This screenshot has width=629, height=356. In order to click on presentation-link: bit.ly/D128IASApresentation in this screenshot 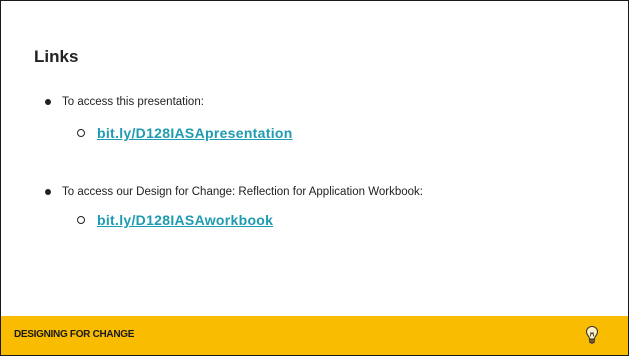, I will do `click(195, 133)`.